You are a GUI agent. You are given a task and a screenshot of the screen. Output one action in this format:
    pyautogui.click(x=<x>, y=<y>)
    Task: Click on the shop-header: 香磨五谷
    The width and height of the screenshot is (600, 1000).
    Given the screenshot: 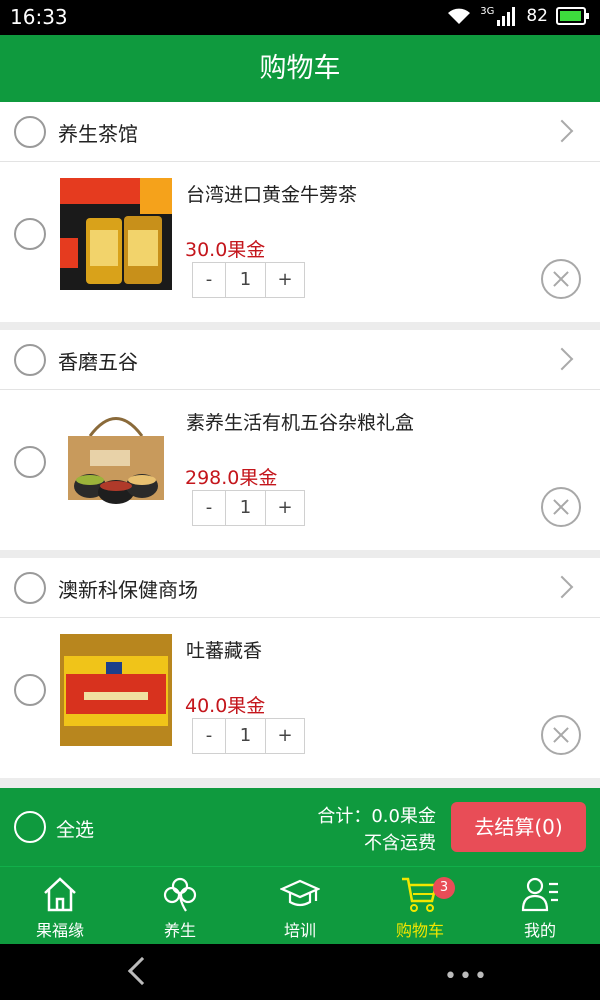 What is the action you would take?
    pyautogui.click(x=300, y=360)
    